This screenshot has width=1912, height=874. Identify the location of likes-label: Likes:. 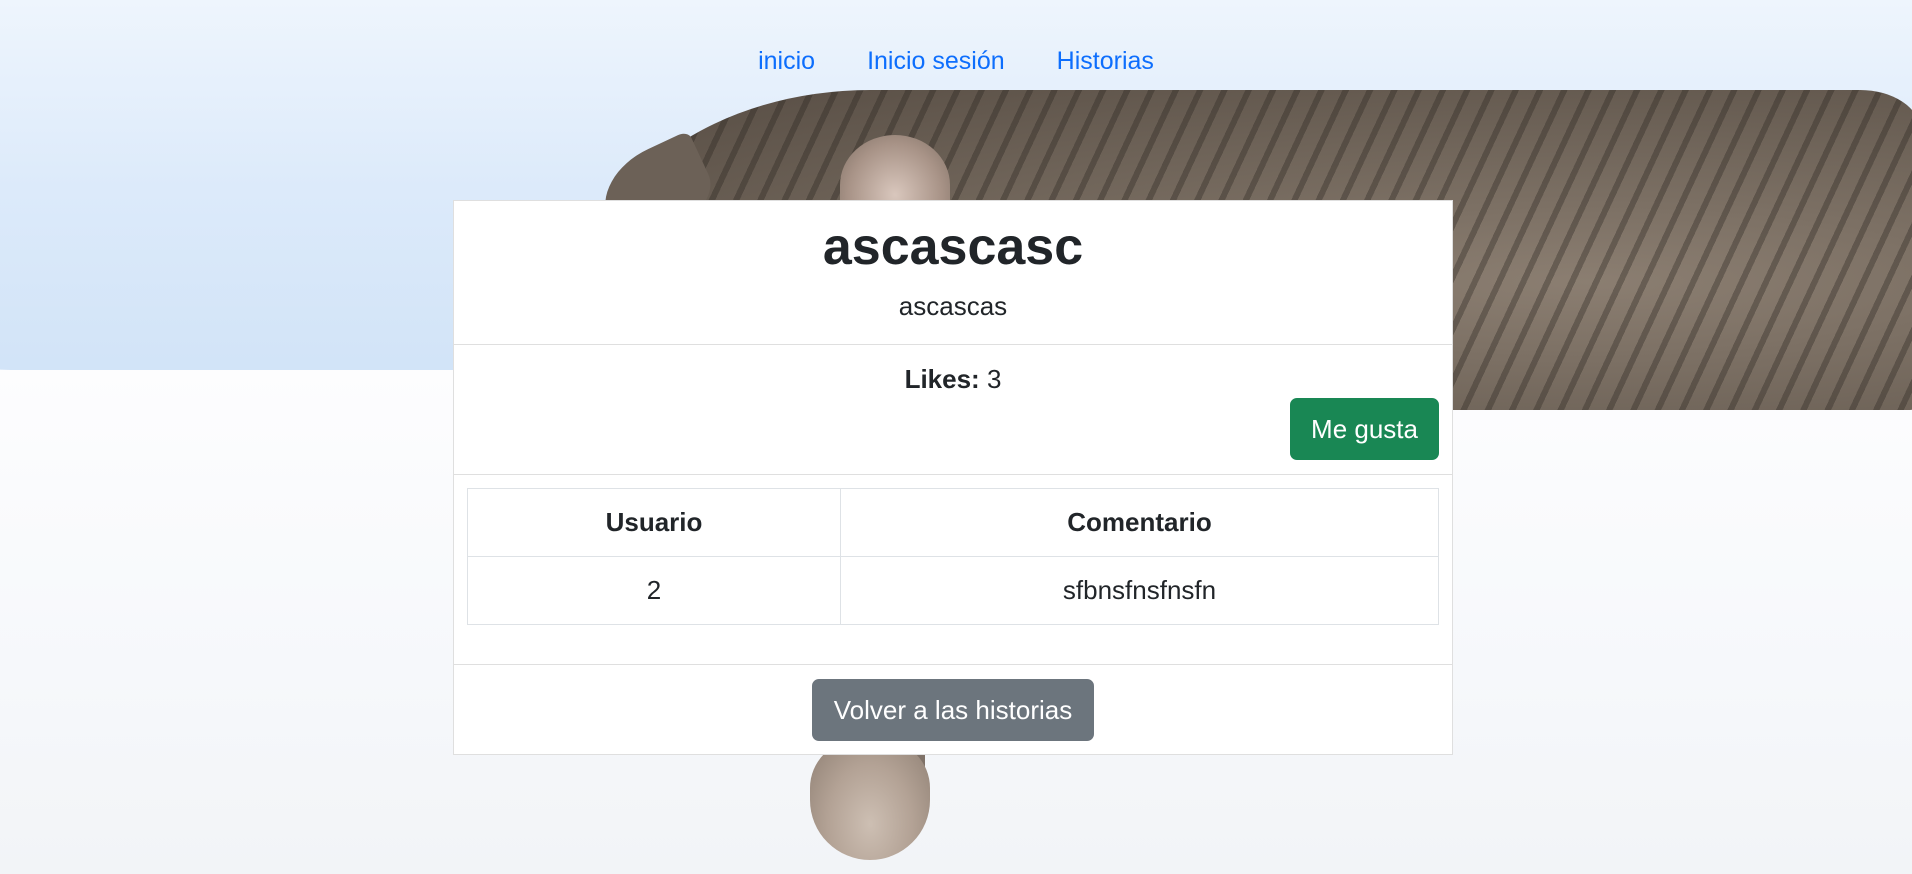
(942, 379).